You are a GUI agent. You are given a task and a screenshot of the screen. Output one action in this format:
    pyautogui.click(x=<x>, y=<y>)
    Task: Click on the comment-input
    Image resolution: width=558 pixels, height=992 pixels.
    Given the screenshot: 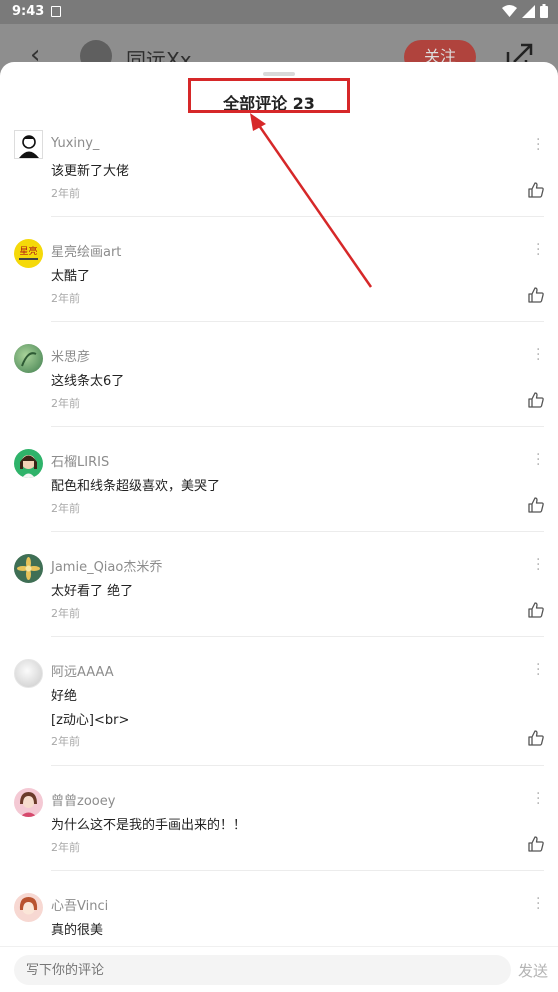 What is the action you would take?
    pyautogui.click(x=262, y=970)
    